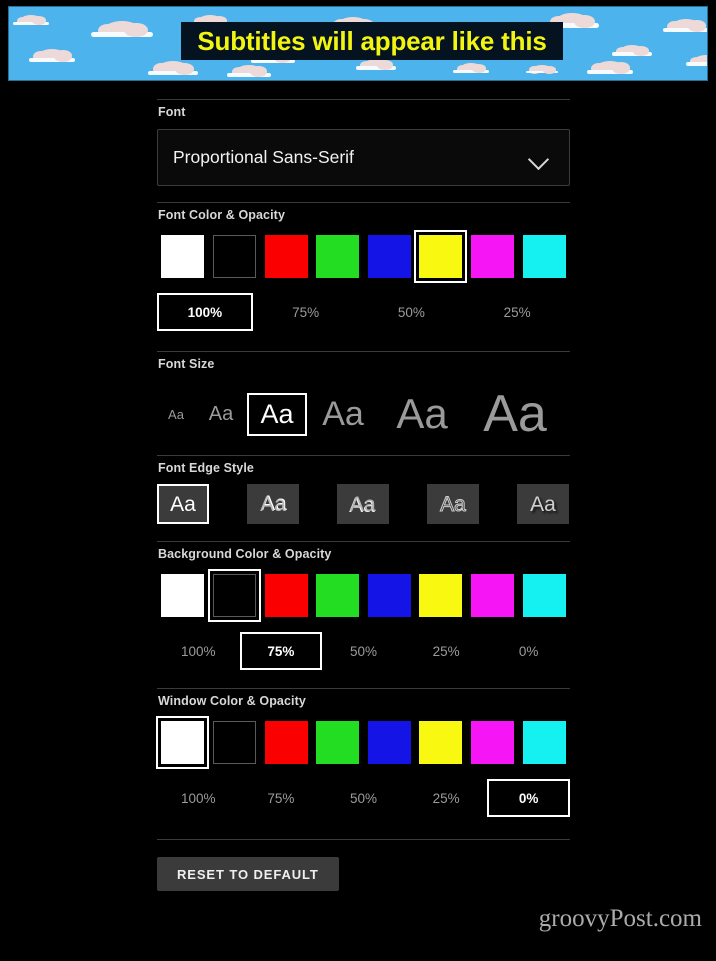  What do you see at coordinates (363, 874) in the screenshot?
I see `reset-button-wrap: RESET TO DEFAULT` at bounding box center [363, 874].